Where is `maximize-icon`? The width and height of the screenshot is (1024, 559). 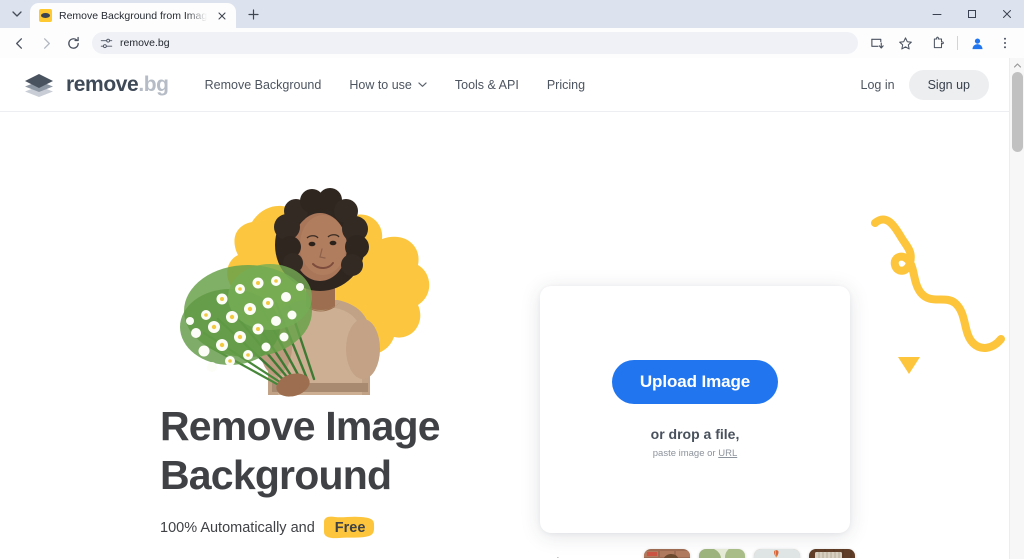
maximize-icon is located at coordinates (971, 14).